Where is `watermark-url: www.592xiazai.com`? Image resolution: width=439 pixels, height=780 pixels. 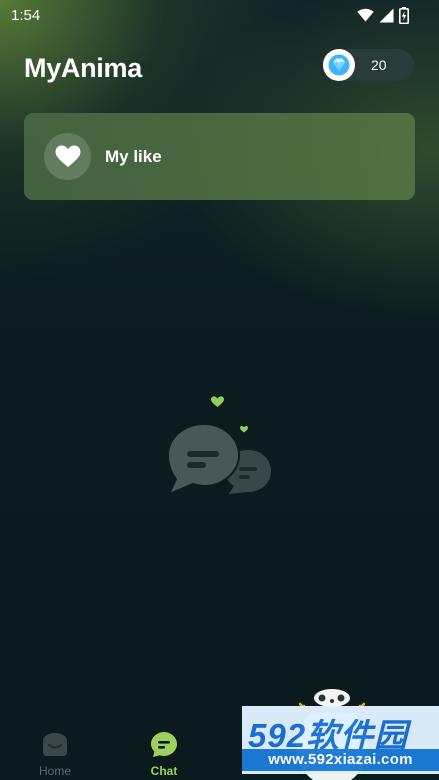 watermark-url: www.592xiazai.com is located at coordinates (340, 760).